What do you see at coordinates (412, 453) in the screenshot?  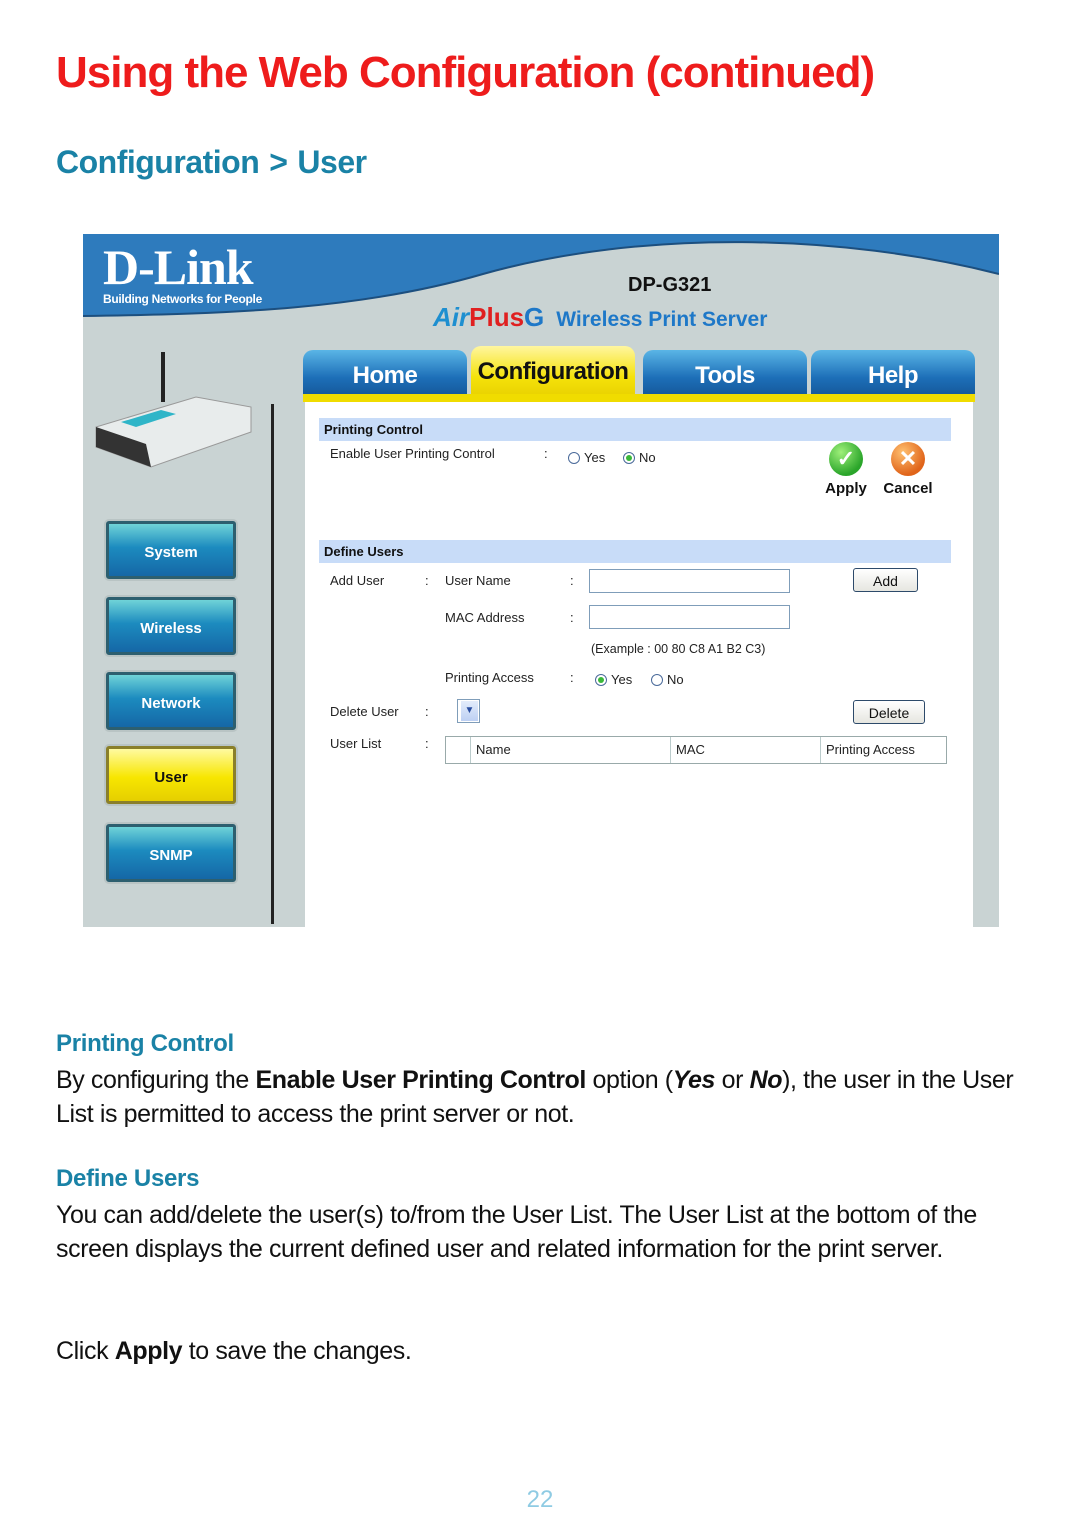 I see `enable-printing-control-label: Enable User Printing Control` at bounding box center [412, 453].